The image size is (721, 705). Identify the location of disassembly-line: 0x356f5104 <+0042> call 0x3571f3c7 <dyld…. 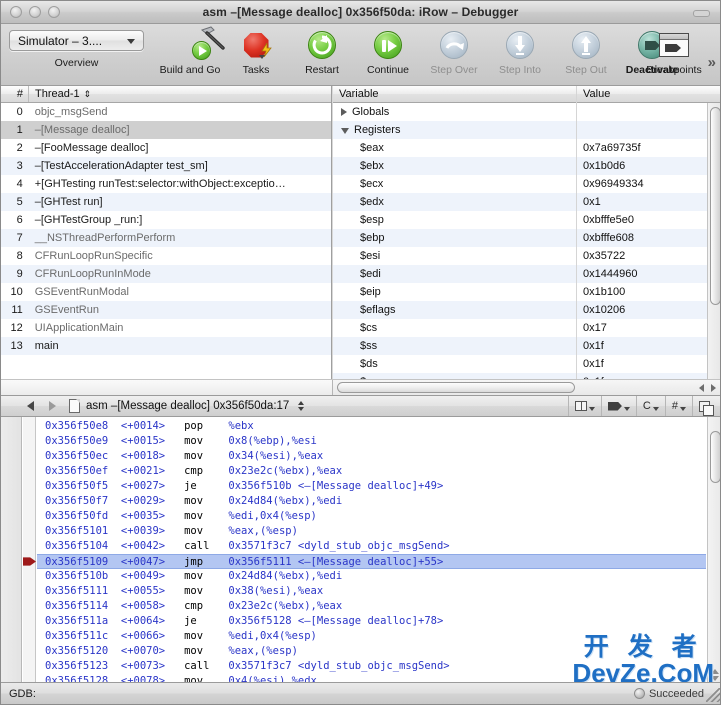
(371, 546).